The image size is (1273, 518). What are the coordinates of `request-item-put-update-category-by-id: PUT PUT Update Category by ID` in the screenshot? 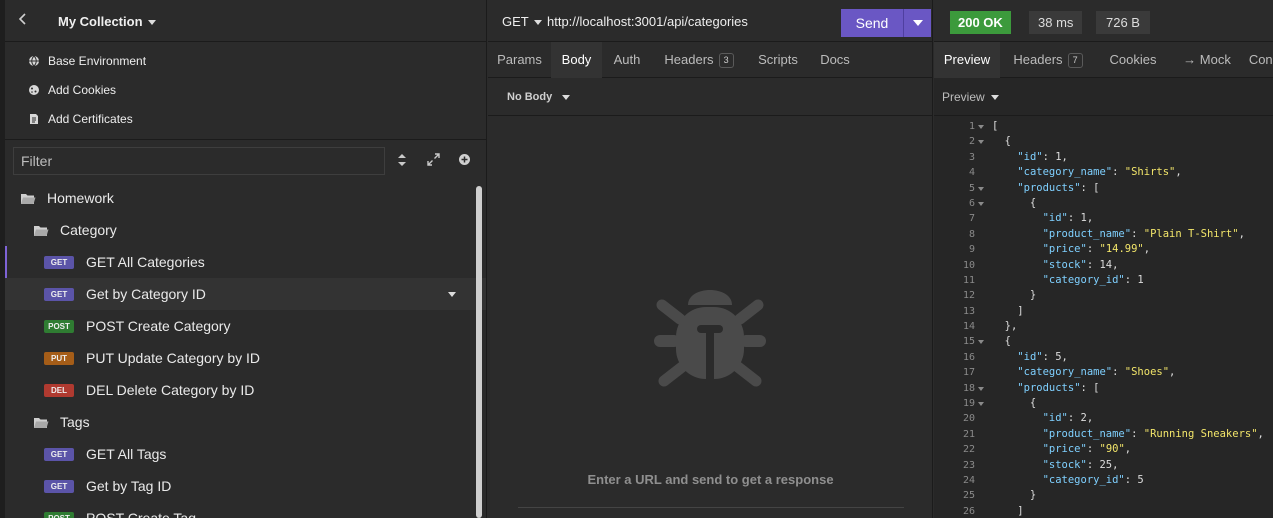 It's located at (245, 358).